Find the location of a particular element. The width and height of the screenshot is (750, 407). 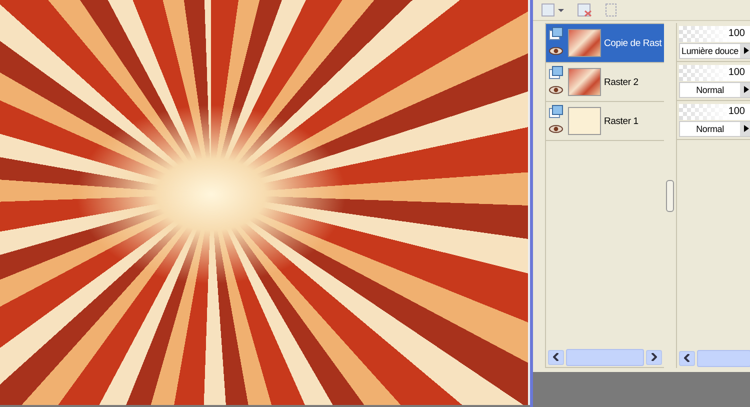

layer-name: Raster 2 is located at coordinates (621, 82).